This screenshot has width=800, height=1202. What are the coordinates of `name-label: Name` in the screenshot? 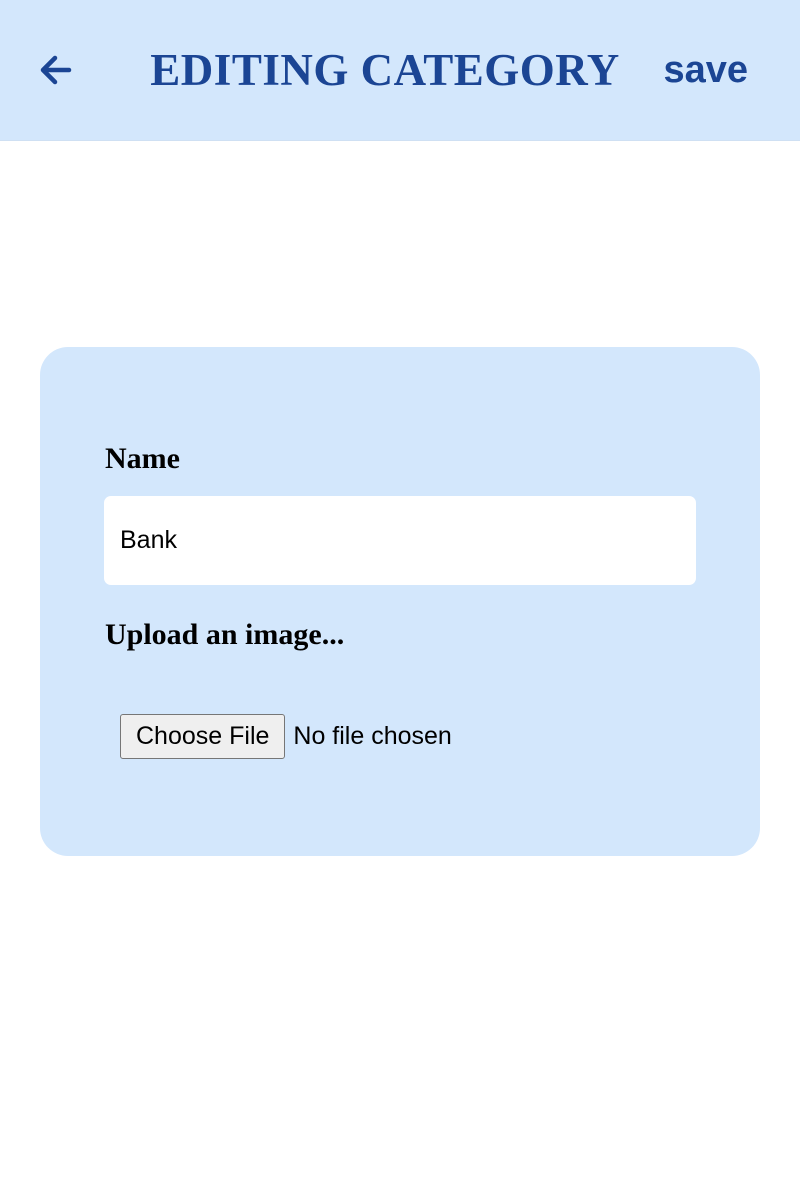 It's located at (142, 458).